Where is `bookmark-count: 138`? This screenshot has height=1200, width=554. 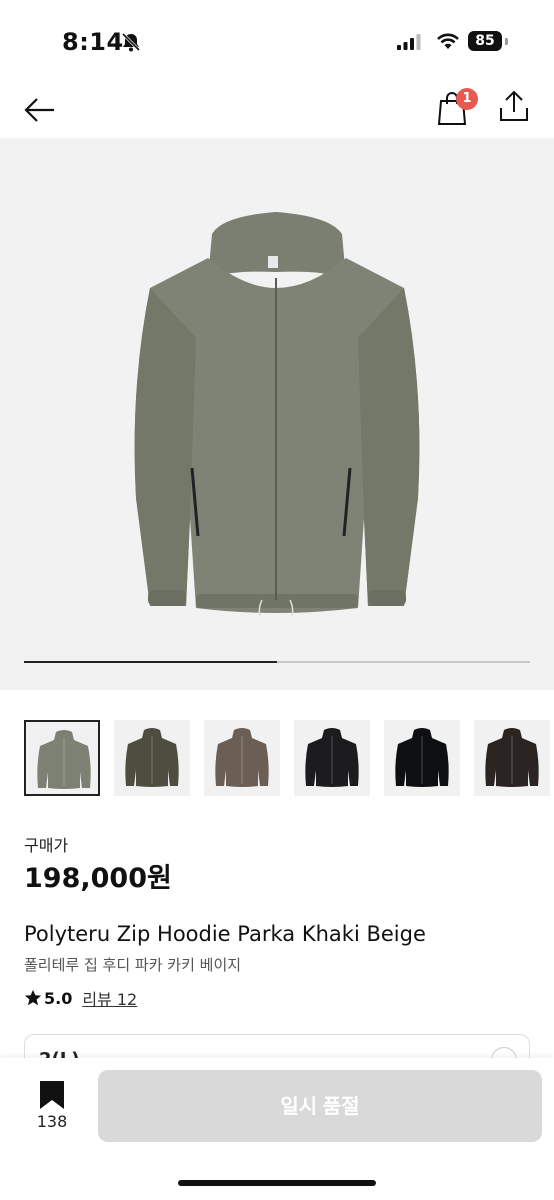
bookmark-count: 138 is located at coordinates (52, 1121).